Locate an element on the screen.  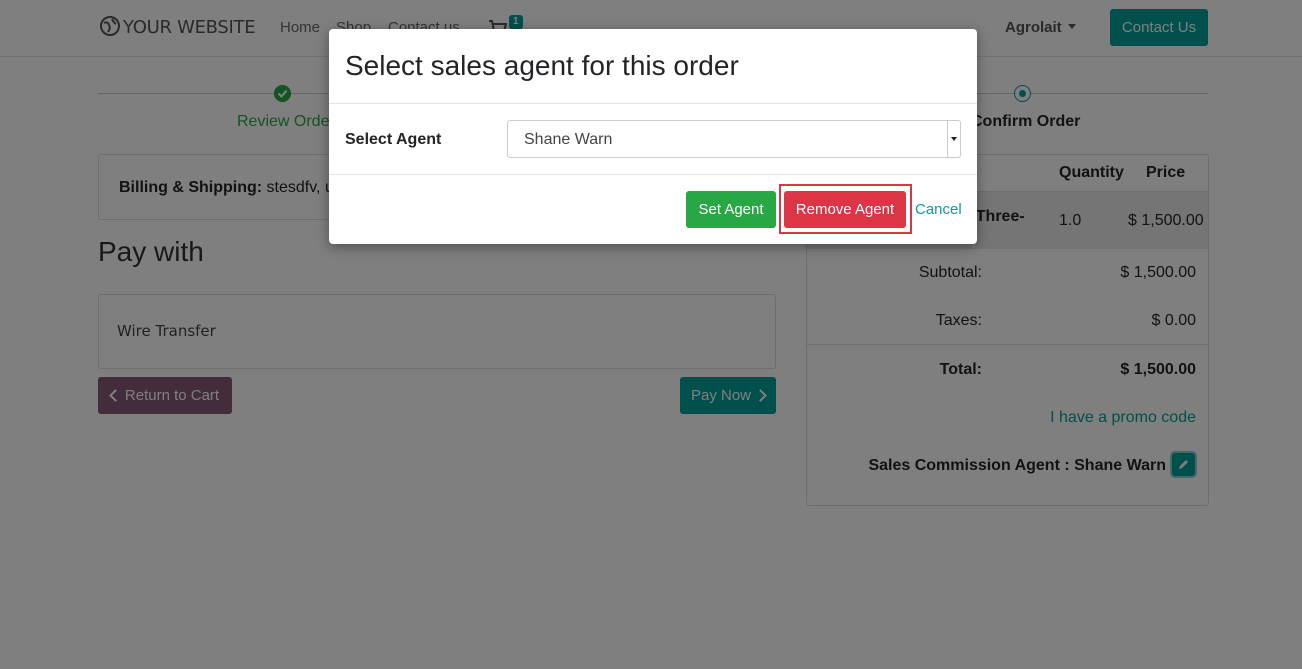
cancel-link: Cancel is located at coordinates (938, 209).